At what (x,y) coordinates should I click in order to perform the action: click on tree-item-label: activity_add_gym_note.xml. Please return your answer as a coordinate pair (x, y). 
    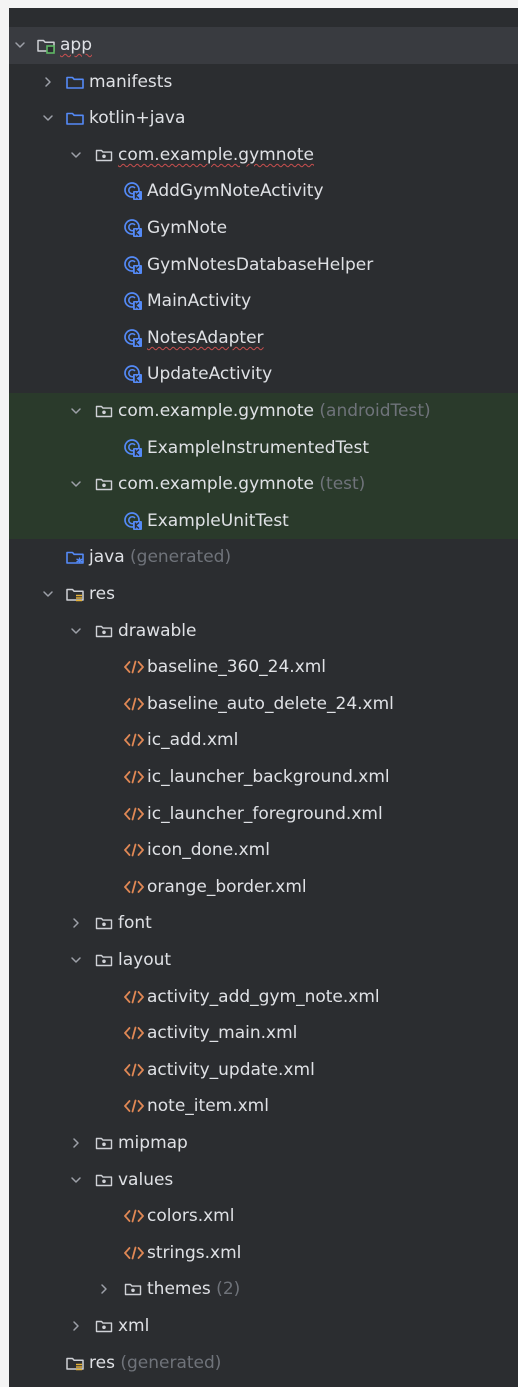
    Looking at the image, I should click on (263, 997).